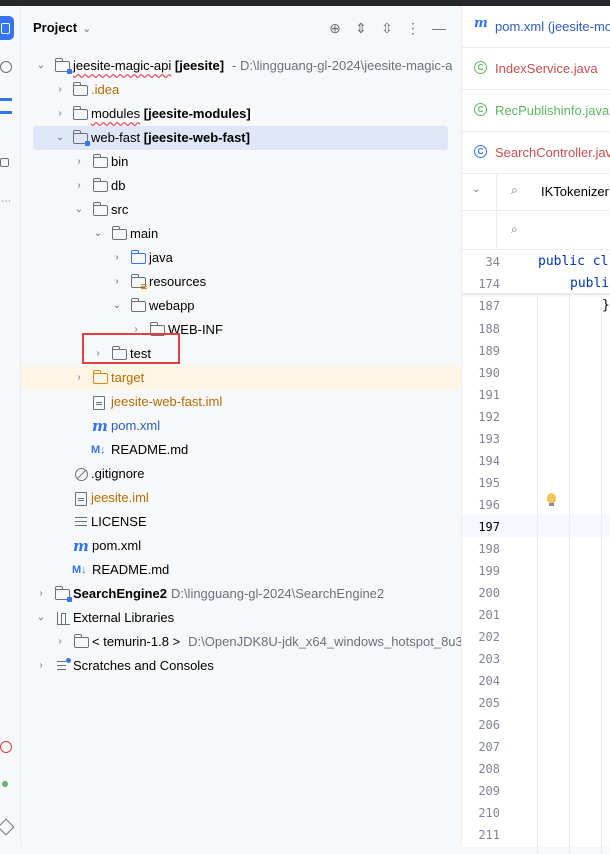 The height and width of the screenshot is (854, 610). What do you see at coordinates (131, 569) in the screenshot?
I see `tree-label: README.md` at bounding box center [131, 569].